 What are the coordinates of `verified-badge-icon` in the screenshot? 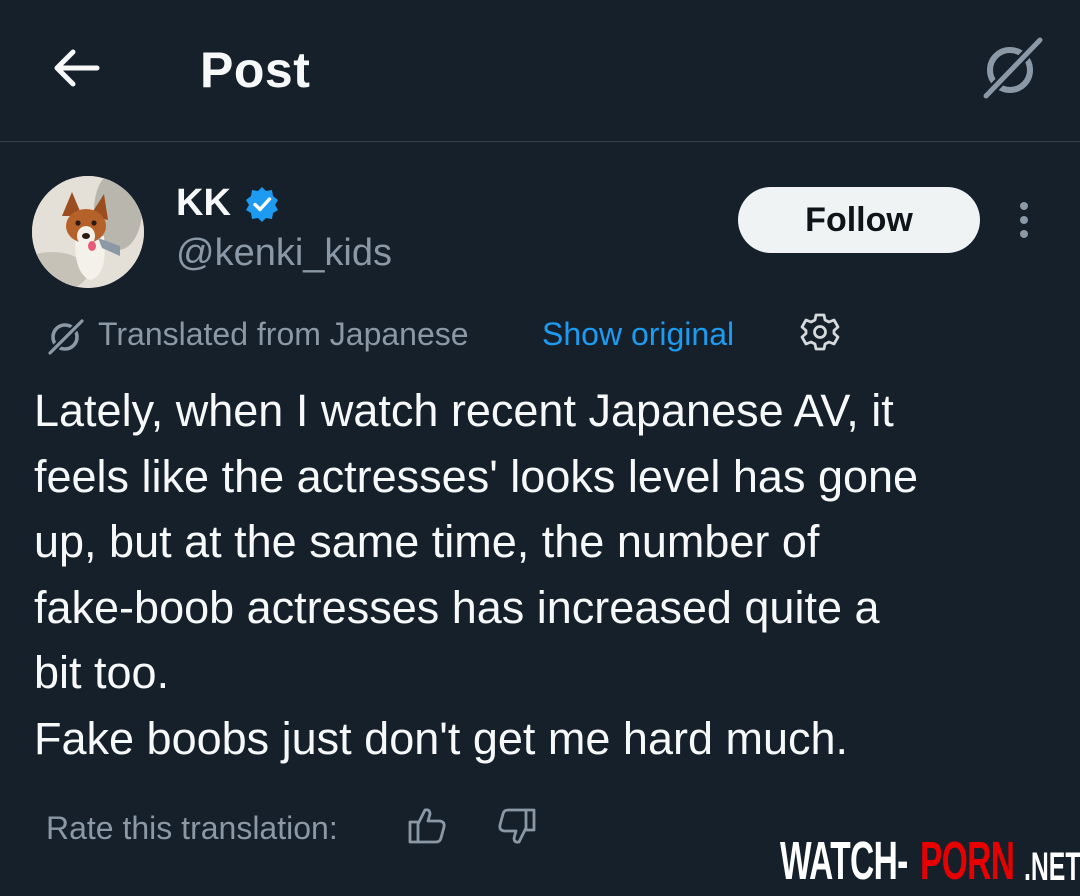 It's located at (262, 204).